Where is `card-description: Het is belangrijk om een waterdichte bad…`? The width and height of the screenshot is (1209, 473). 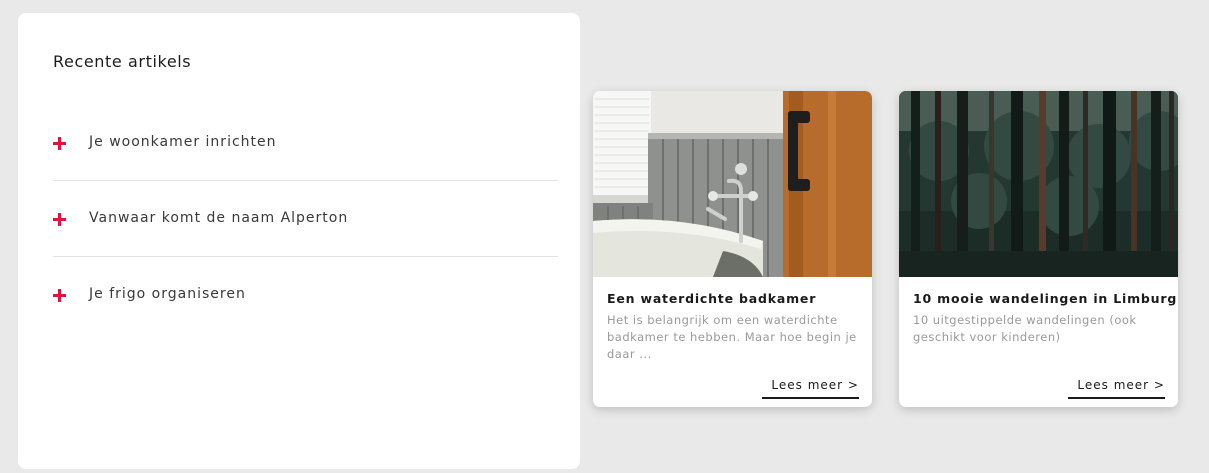
card-description: Het is belangrijk om een waterdichte bad… is located at coordinates (732, 337).